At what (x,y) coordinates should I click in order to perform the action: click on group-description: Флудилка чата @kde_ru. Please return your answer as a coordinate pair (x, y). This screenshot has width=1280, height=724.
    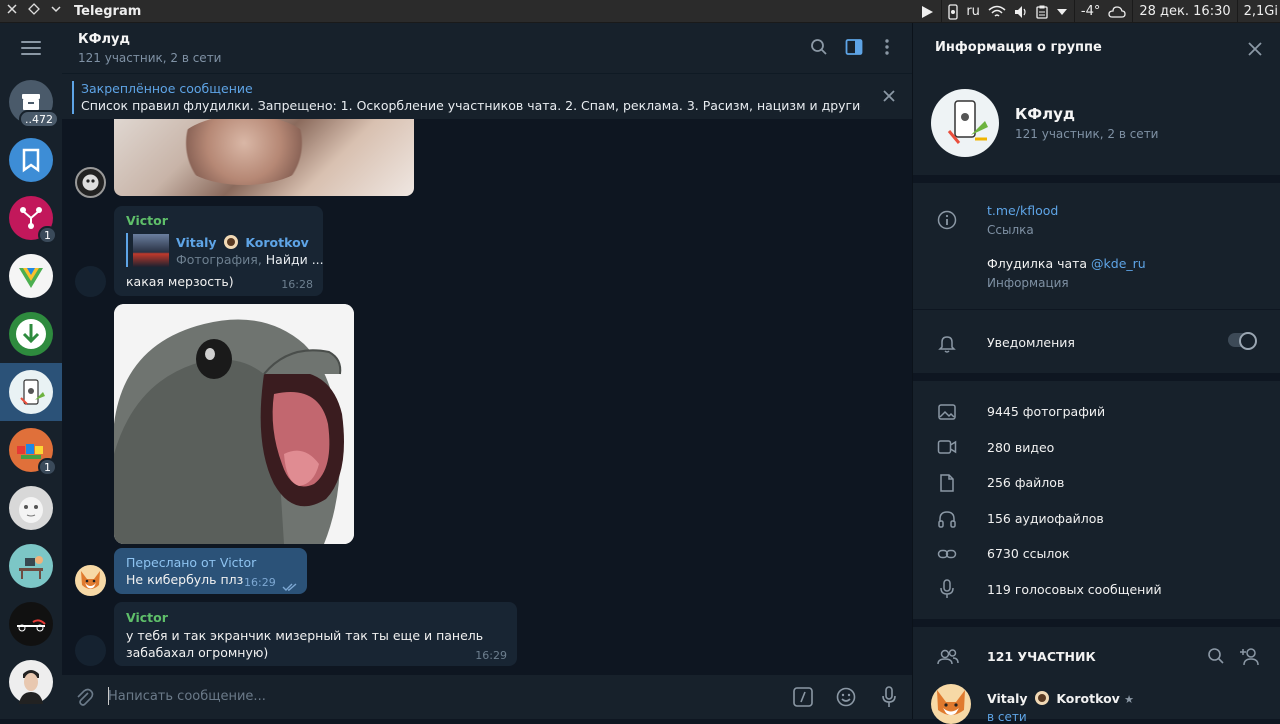
    Looking at the image, I should click on (1066, 263).